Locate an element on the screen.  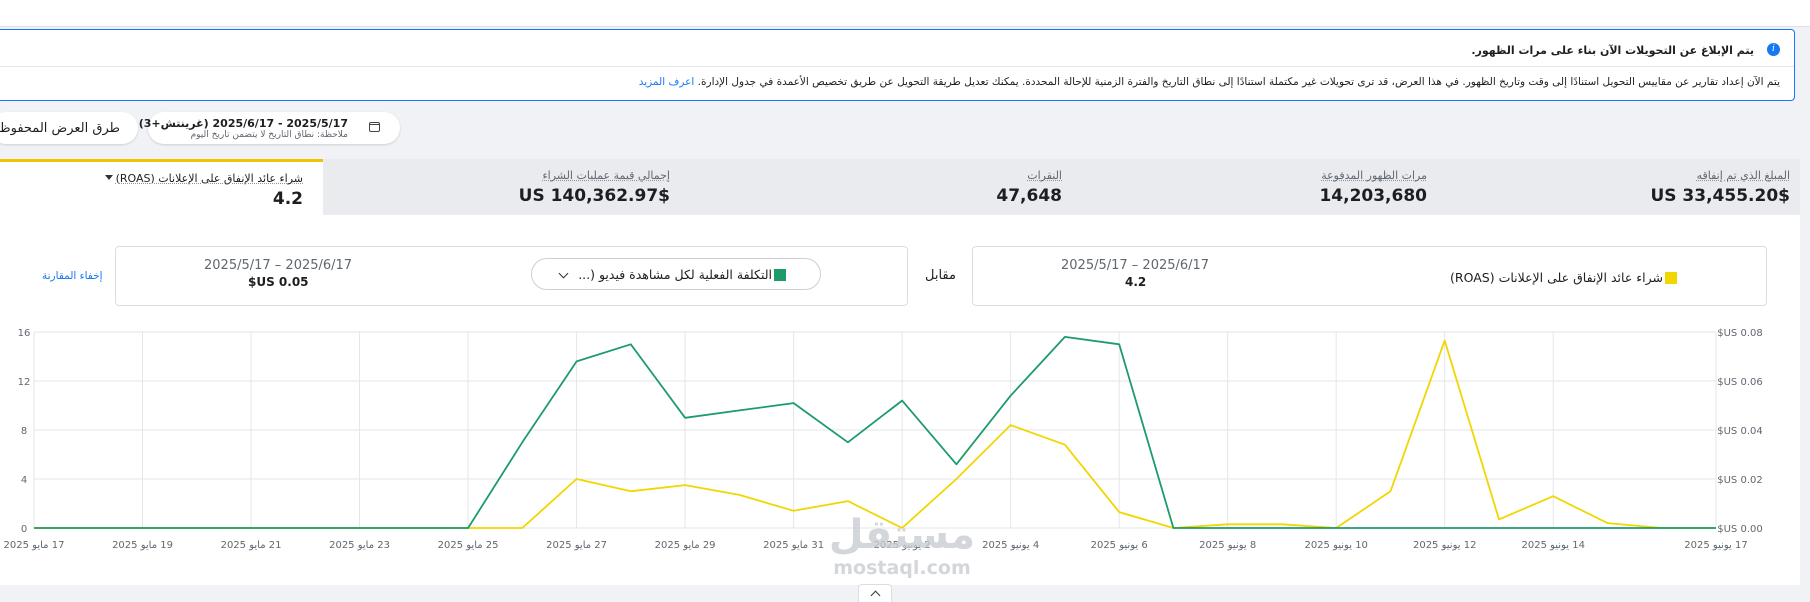
x-tick-label: 8 يونيو 2025 is located at coordinates (1227, 545).